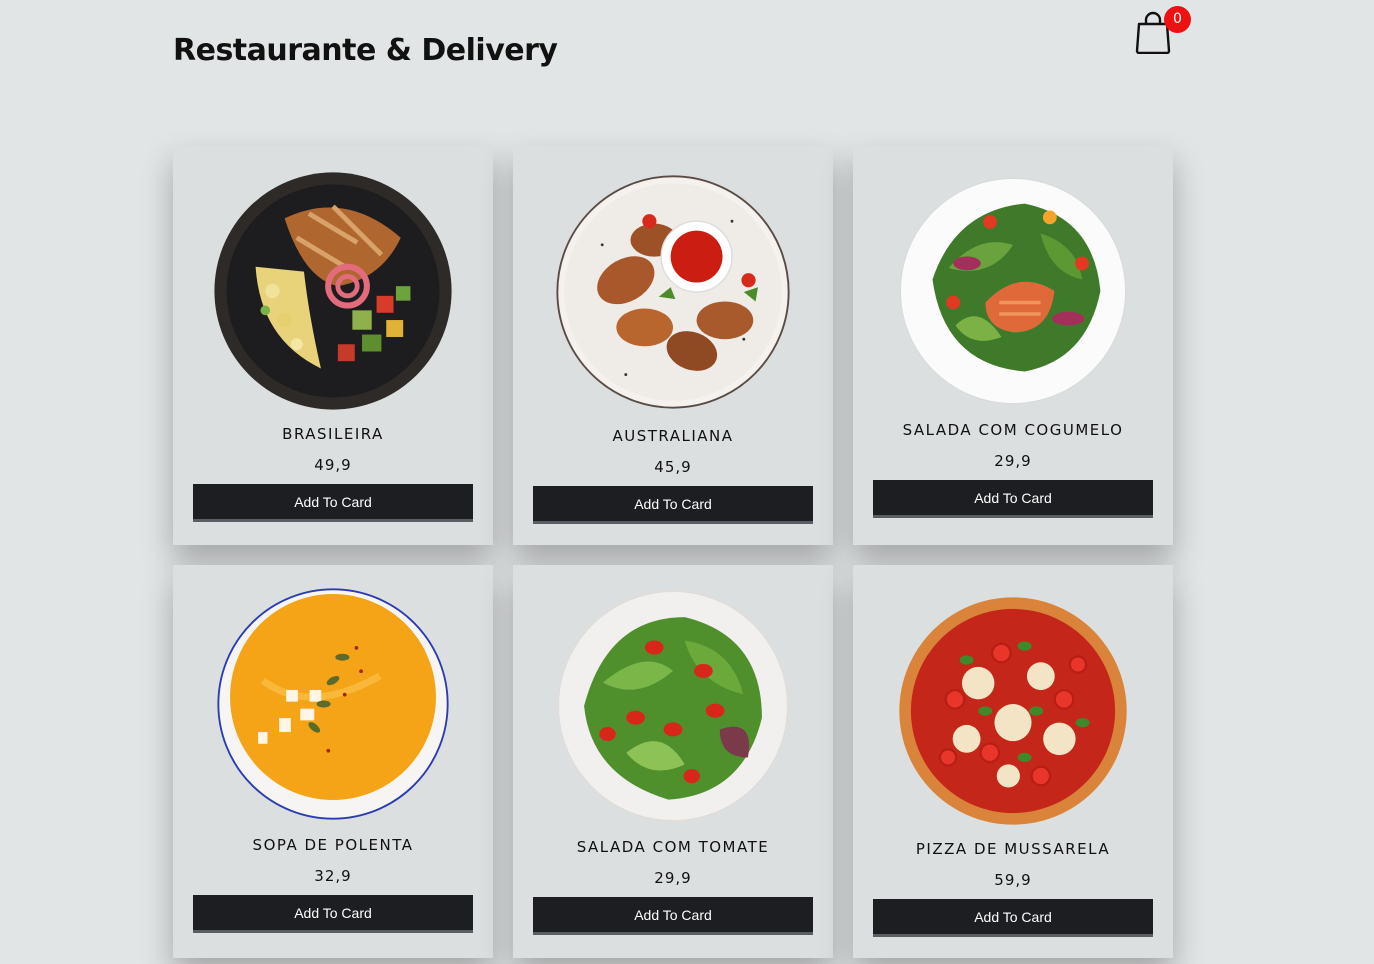 This screenshot has width=1374, height=964. I want to click on page-title: Restaurante & Delivery, so click(365, 50).